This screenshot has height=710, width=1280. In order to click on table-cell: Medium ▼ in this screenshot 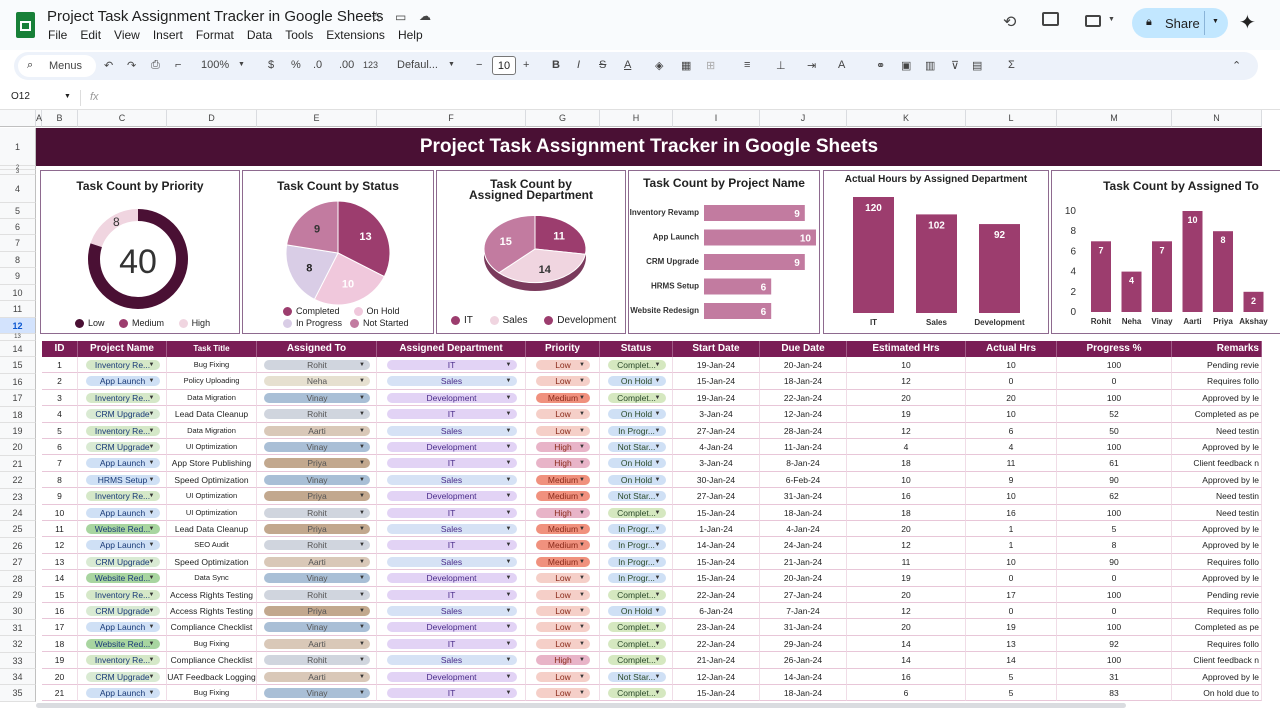, I will do `click(563, 480)`.